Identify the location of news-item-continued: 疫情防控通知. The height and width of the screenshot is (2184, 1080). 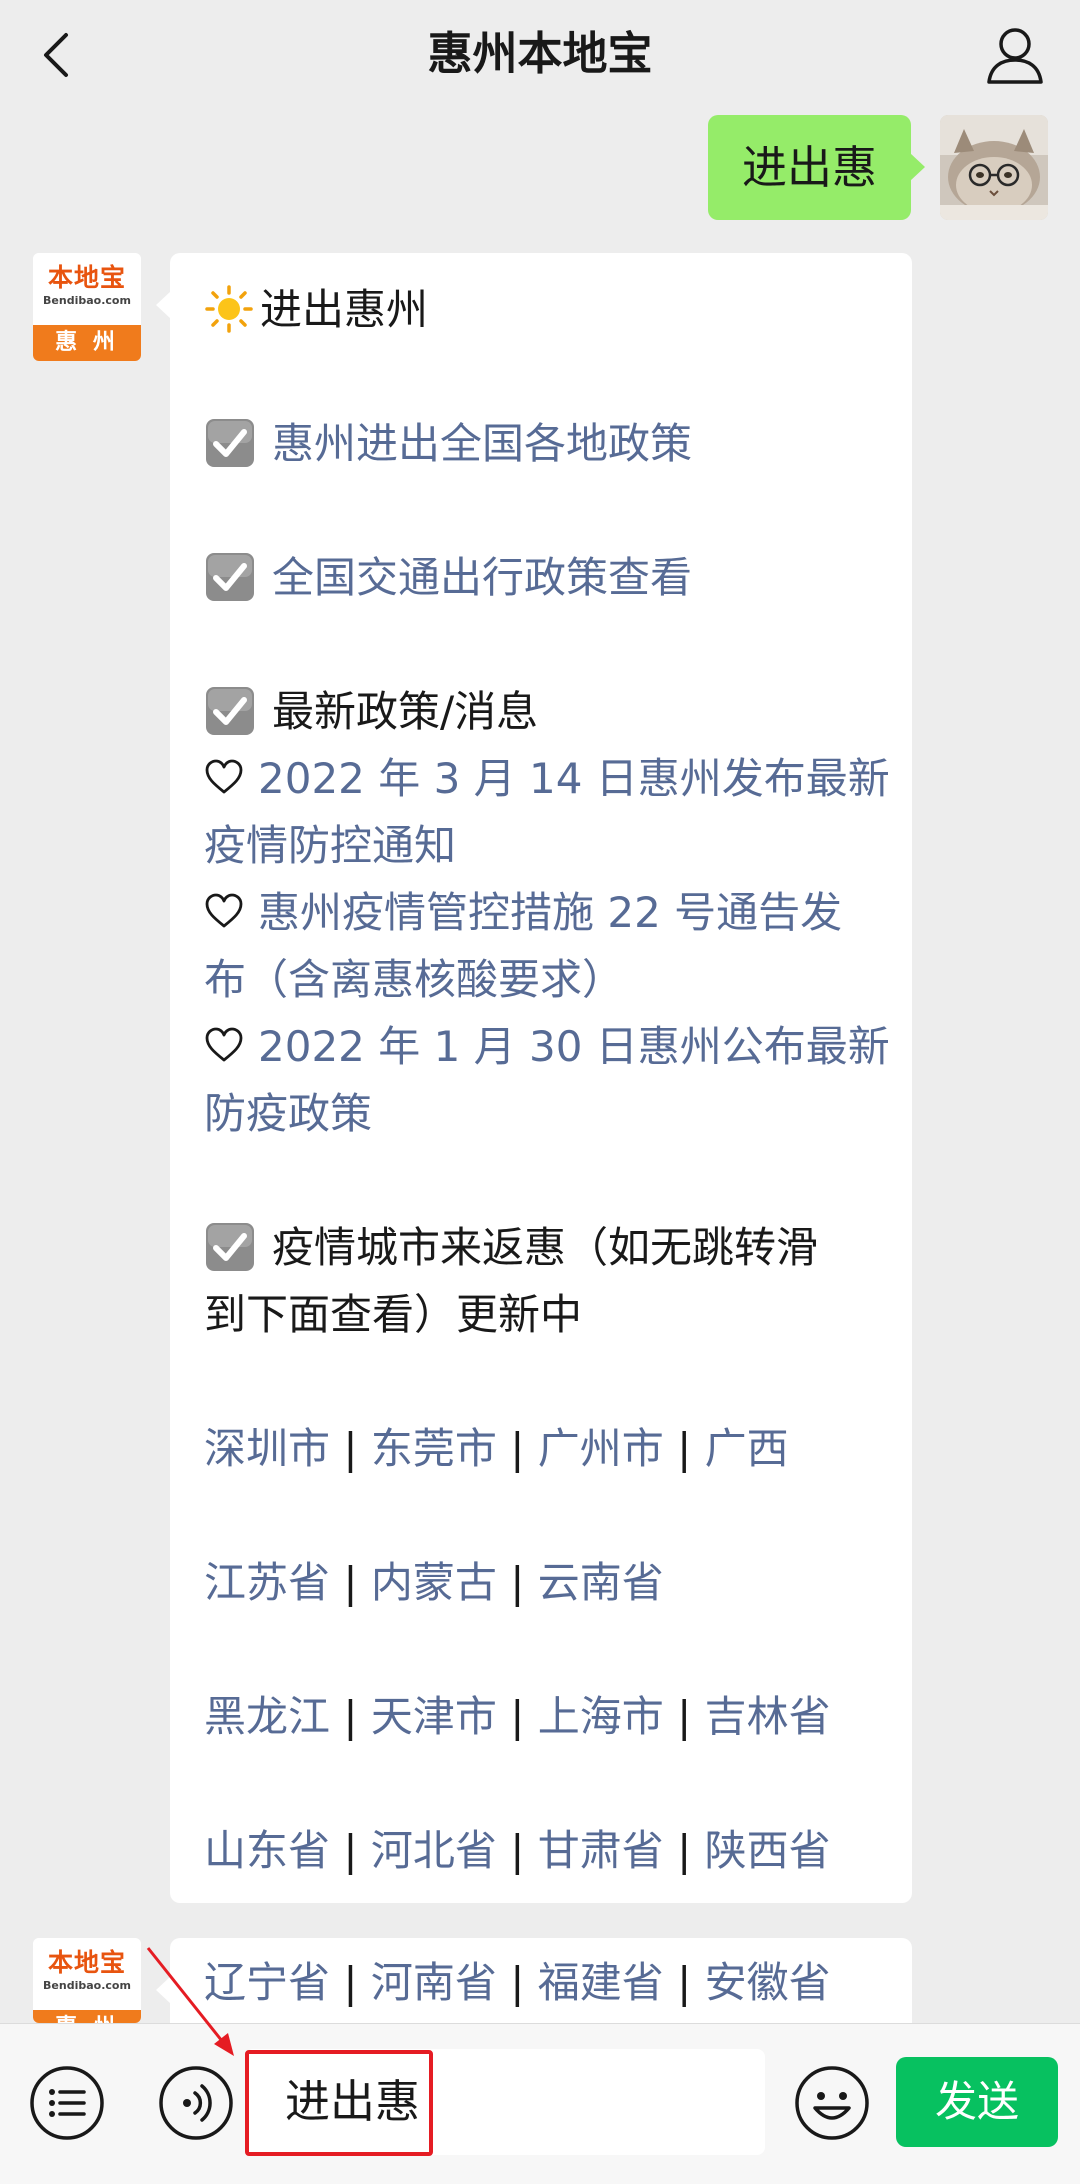
(546, 846).